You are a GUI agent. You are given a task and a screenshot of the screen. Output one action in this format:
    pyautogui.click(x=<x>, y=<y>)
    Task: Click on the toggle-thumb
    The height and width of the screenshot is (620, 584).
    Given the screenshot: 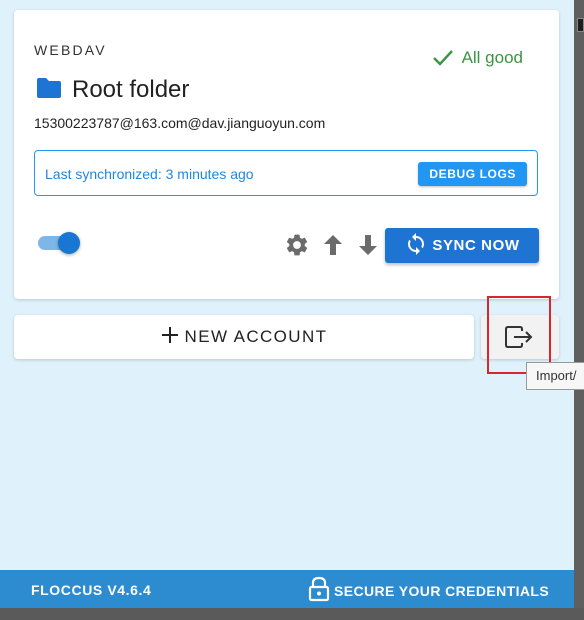 What is the action you would take?
    pyautogui.click(x=69, y=243)
    